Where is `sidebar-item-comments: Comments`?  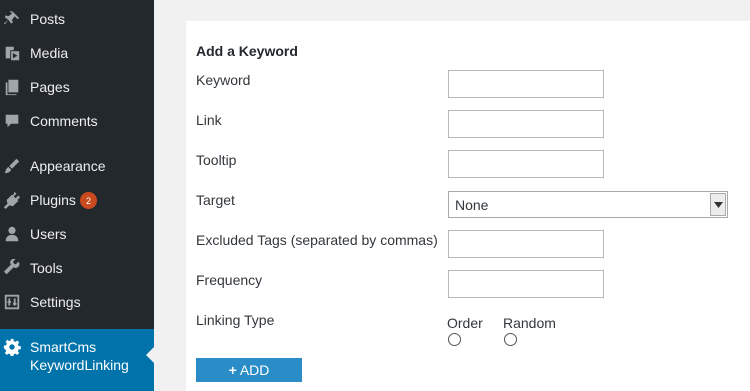
sidebar-item-comments: Comments is located at coordinates (77, 121).